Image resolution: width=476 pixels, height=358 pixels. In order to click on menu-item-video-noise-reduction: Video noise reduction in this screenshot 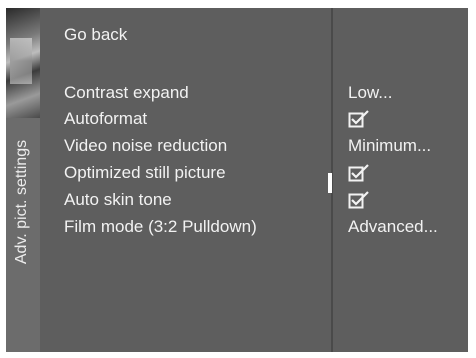, I will do `click(145, 146)`.